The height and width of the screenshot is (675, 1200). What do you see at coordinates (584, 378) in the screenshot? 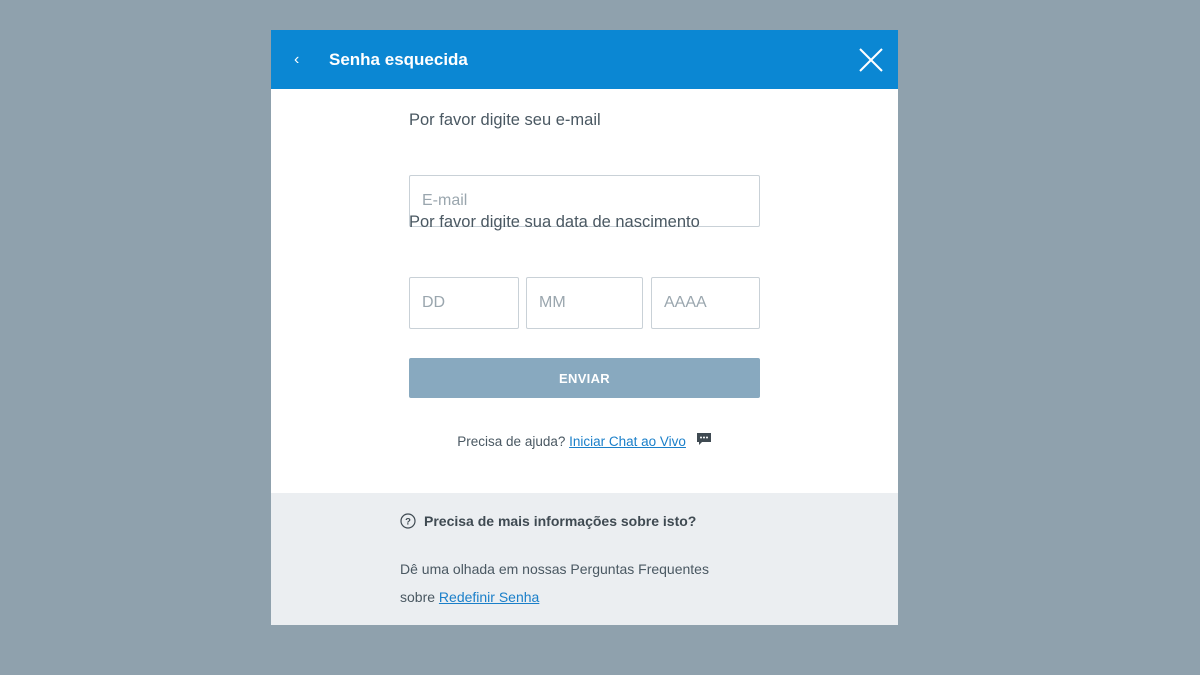
I see `submit-button: ENVIAR` at bounding box center [584, 378].